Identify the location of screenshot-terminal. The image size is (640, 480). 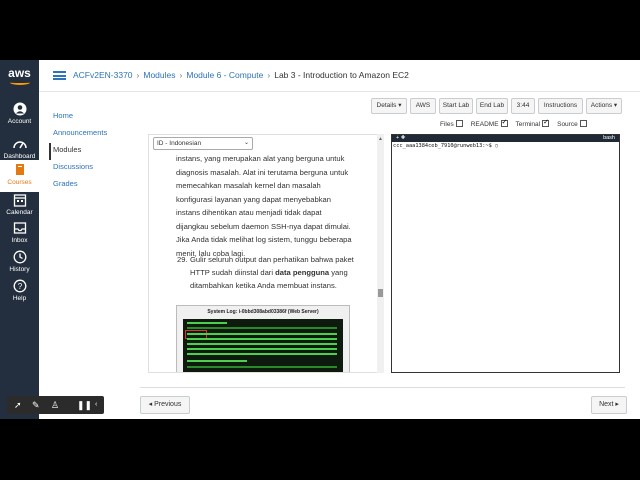
(263, 345).